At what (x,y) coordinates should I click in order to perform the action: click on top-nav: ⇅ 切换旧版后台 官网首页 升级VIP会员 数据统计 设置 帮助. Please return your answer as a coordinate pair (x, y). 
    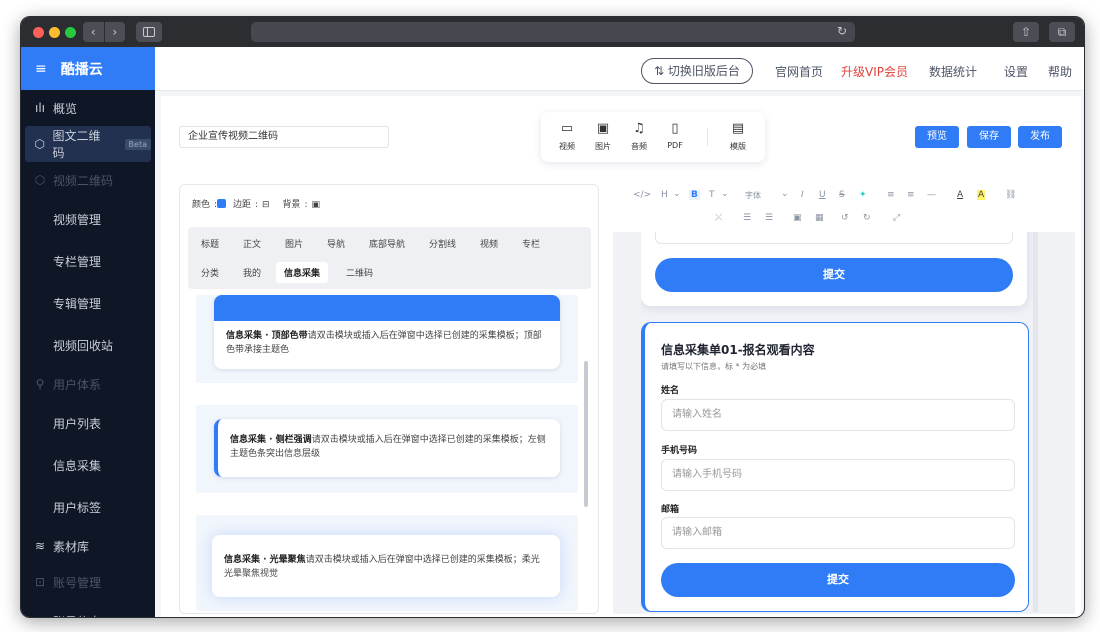
    Looking at the image, I should click on (619, 69).